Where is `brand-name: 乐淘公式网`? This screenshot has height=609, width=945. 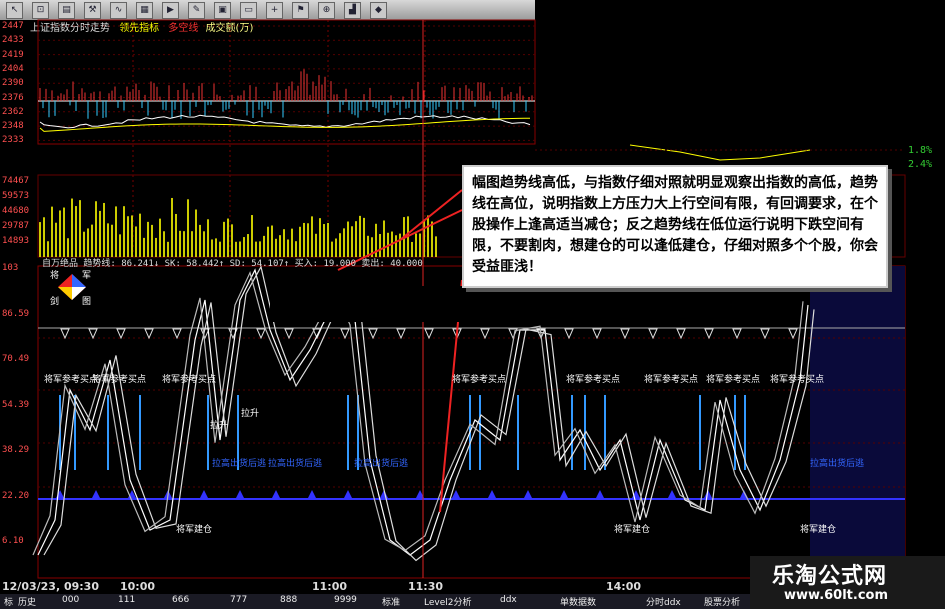
brand-name: 乐淘公式网 is located at coordinates (830, 576).